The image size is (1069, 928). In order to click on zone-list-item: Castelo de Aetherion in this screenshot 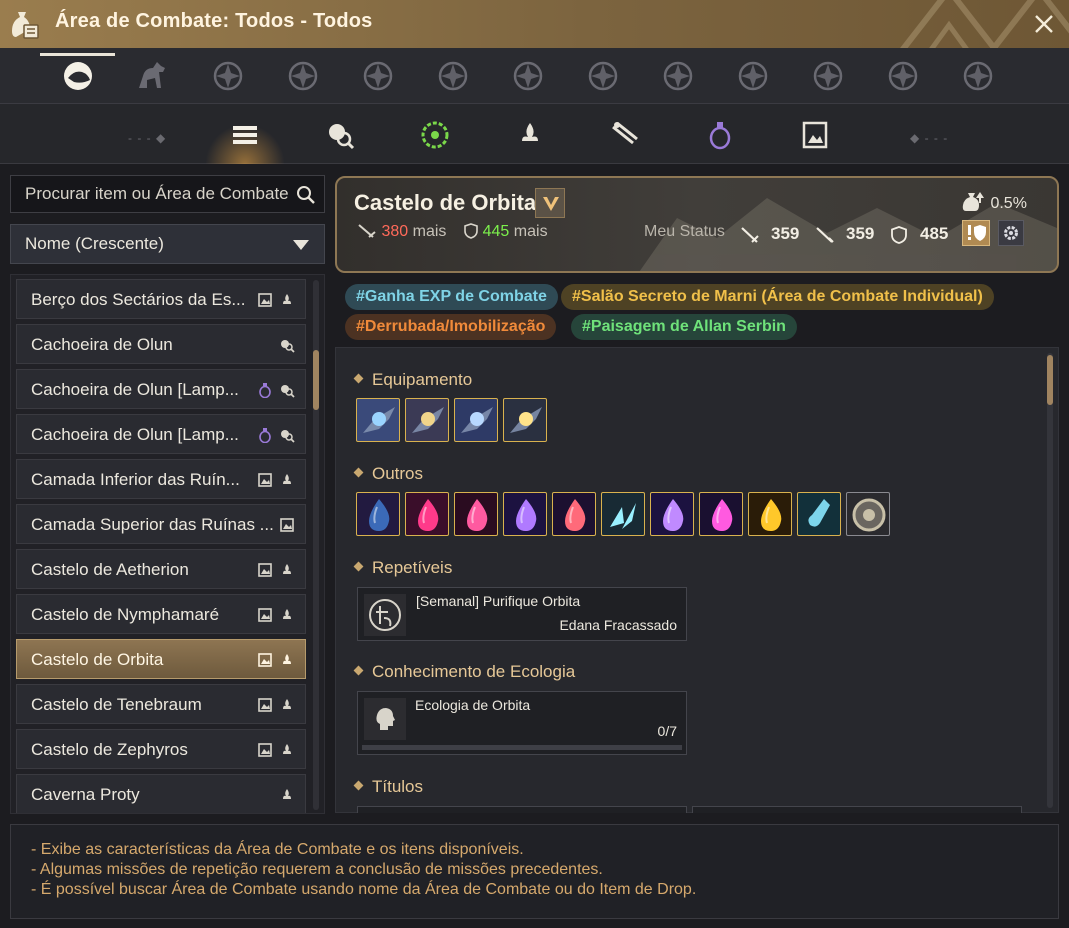, I will do `click(161, 569)`.